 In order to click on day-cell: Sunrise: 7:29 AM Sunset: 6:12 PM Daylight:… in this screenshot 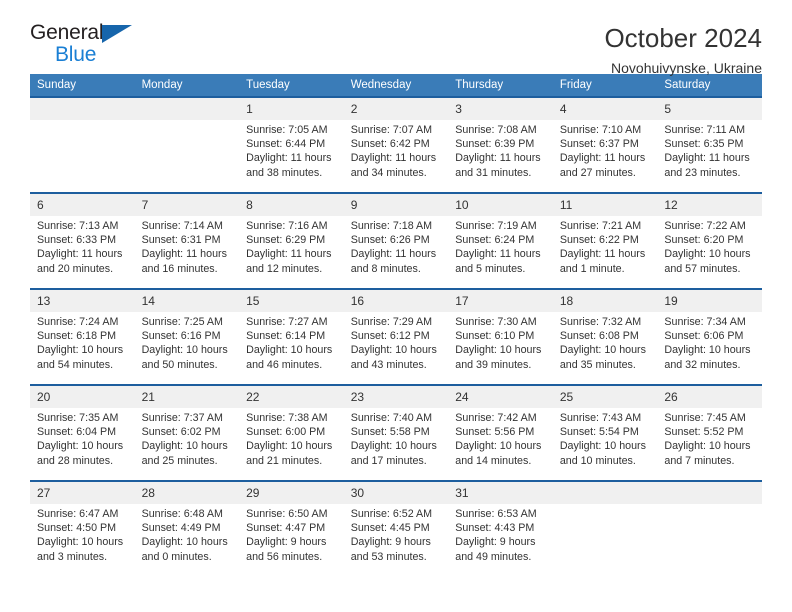, I will do `click(396, 348)`.